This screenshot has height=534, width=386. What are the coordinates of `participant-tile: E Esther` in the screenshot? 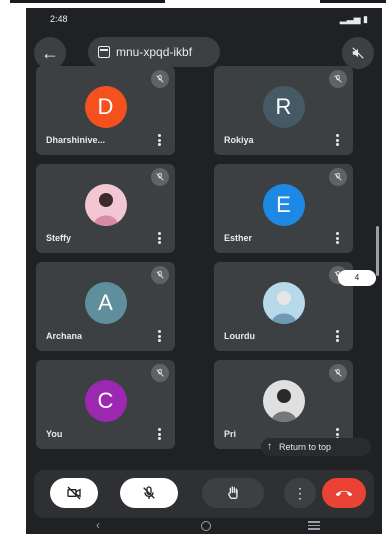 It's located at (283, 208).